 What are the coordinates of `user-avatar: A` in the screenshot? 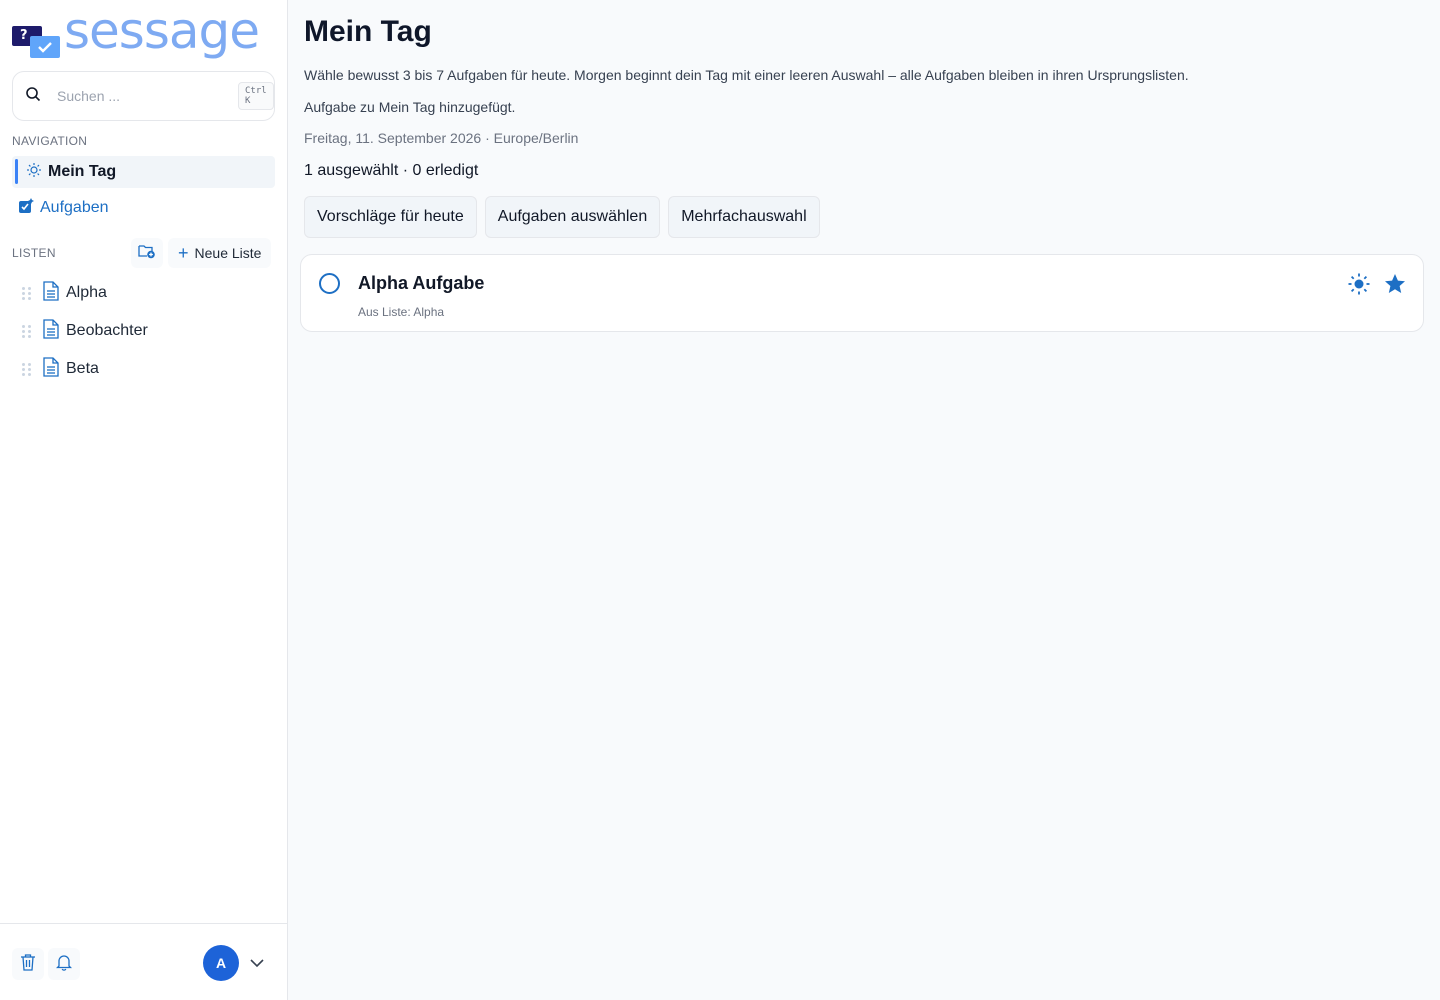 It's located at (221, 963).